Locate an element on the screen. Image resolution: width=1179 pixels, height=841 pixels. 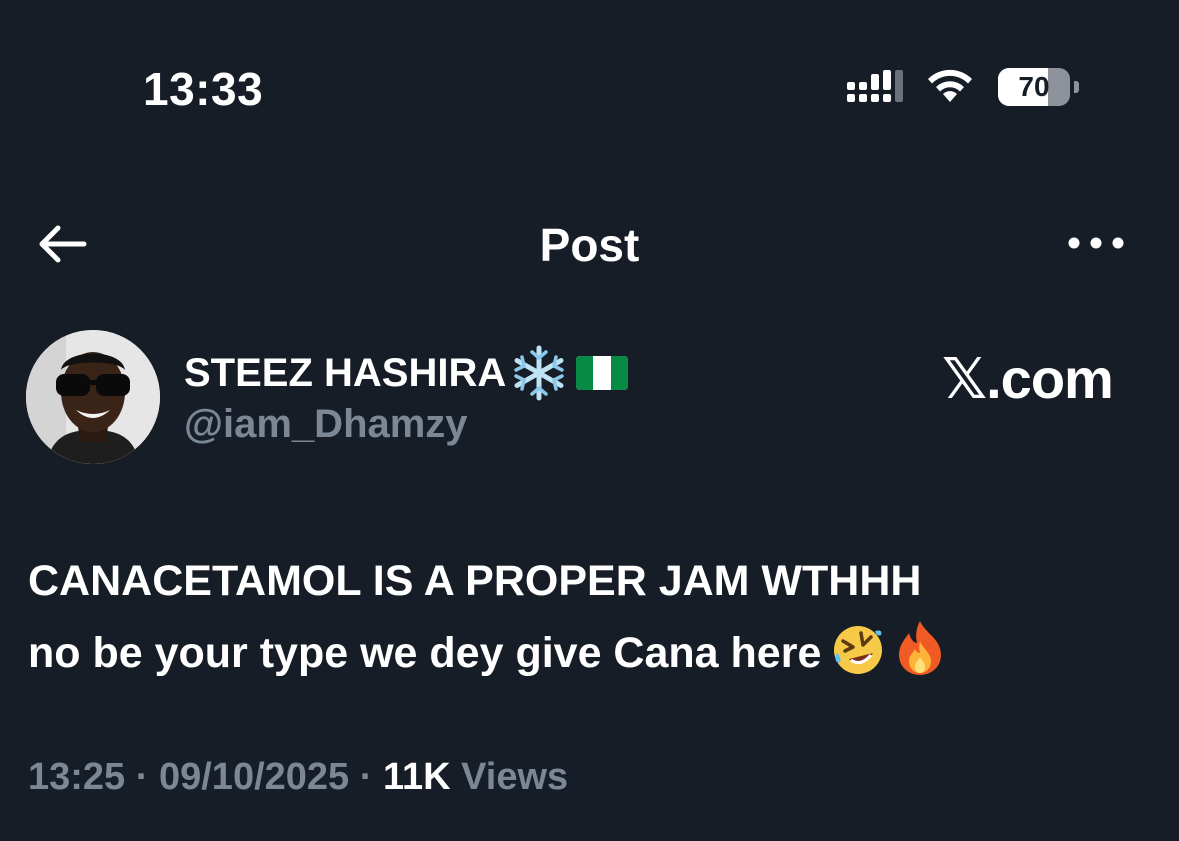
battery-indicator: 70 is located at coordinates (1038, 87).